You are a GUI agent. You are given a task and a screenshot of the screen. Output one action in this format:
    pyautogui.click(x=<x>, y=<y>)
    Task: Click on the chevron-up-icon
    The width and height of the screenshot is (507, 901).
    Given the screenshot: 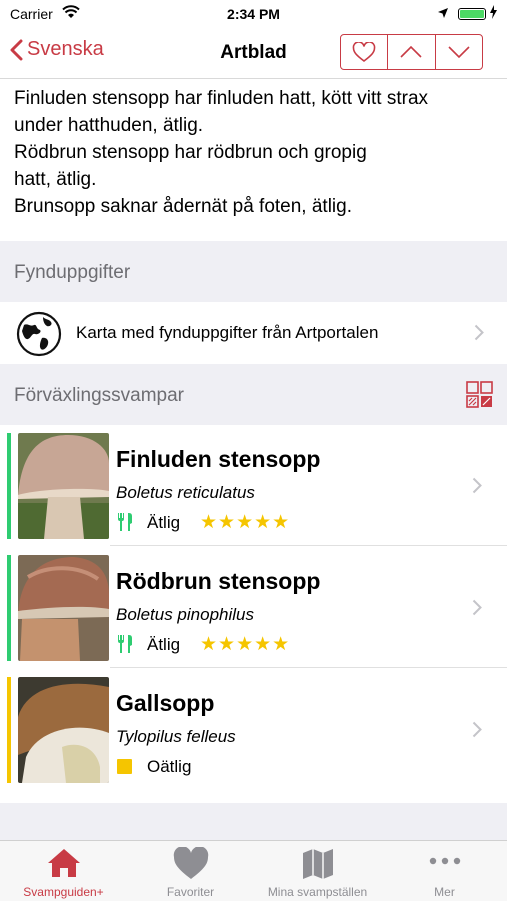 What is the action you would take?
    pyautogui.click(x=411, y=51)
    